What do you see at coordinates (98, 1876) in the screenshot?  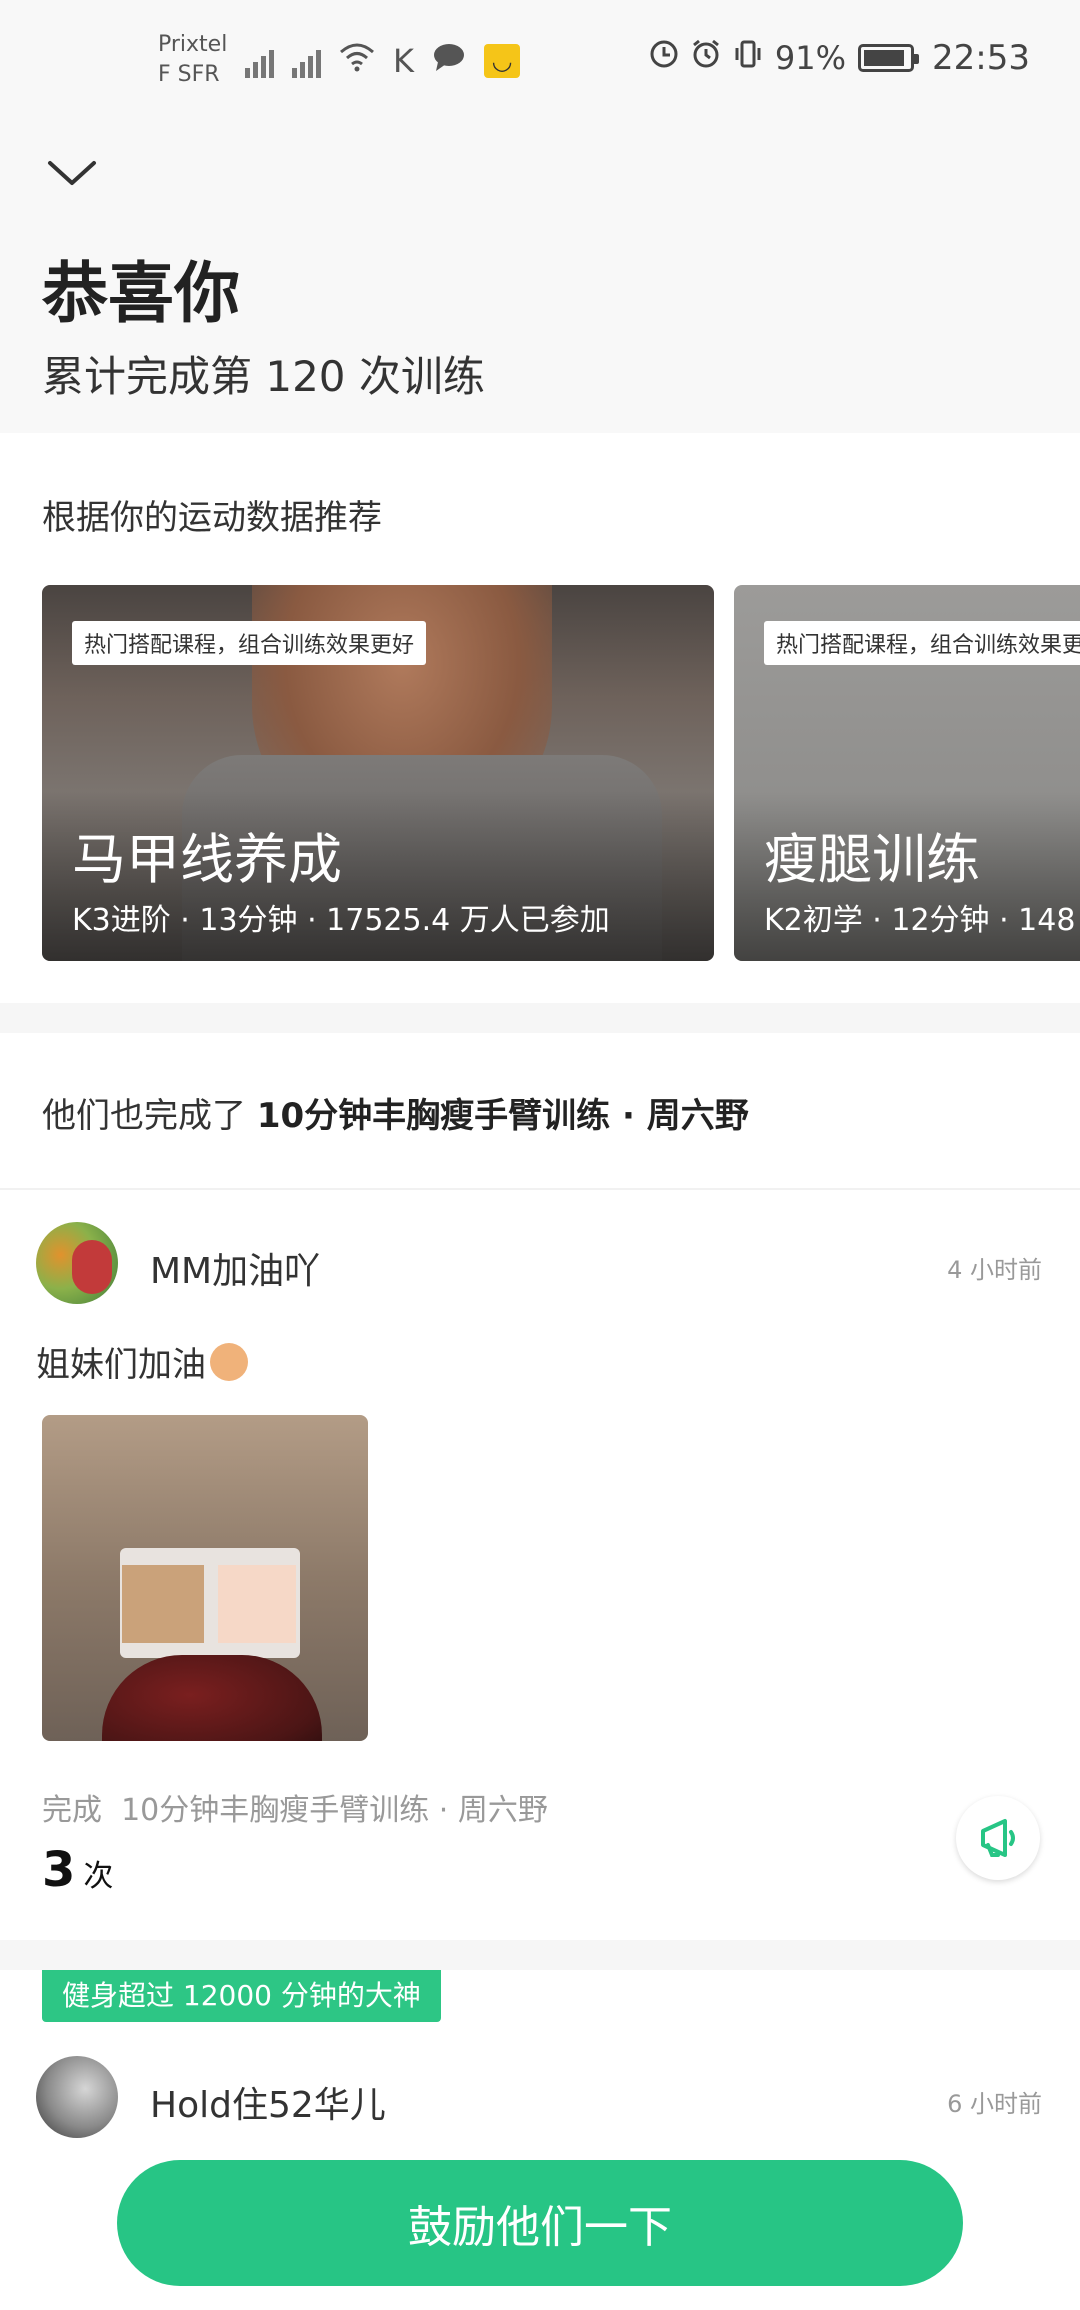 I see `count-unit: 次` at bounding box center [98, 1876].